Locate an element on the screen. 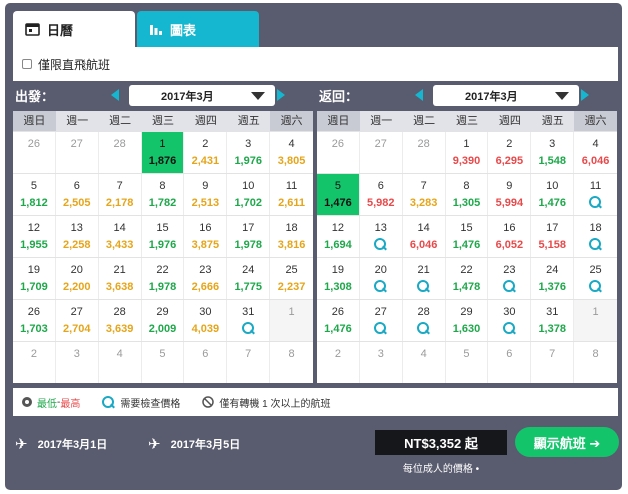  day-cell: 1 9,390 is located at coordinates (467, 152).